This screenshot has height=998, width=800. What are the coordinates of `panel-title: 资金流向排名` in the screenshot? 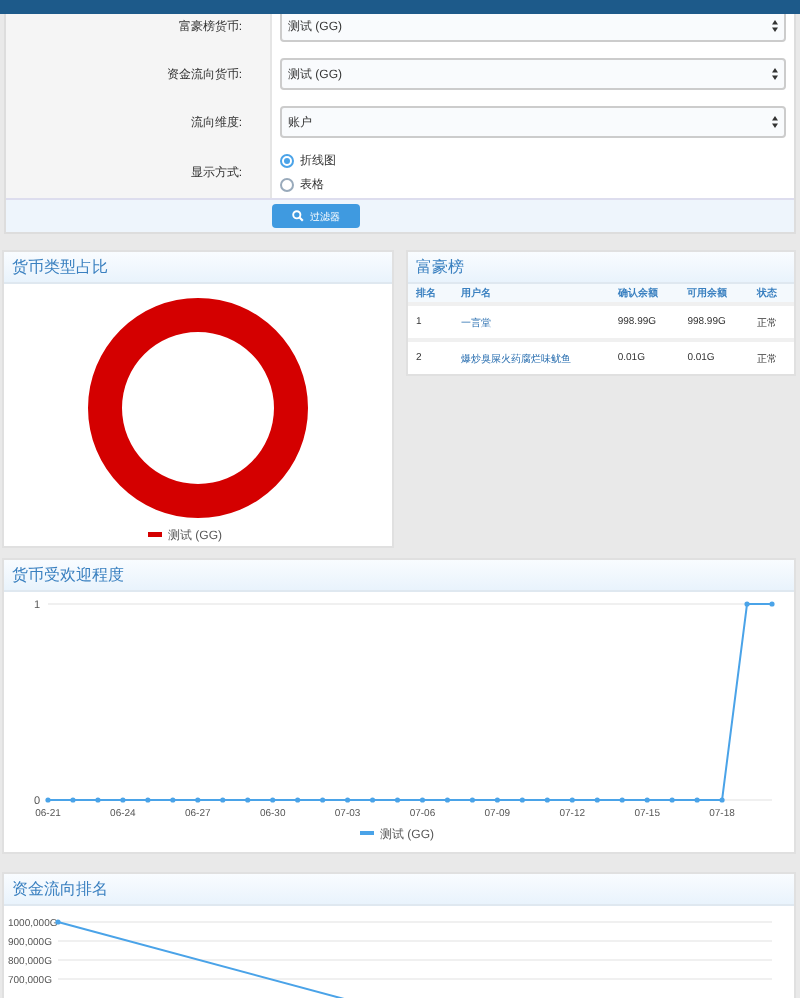 It's located at (60, 889).